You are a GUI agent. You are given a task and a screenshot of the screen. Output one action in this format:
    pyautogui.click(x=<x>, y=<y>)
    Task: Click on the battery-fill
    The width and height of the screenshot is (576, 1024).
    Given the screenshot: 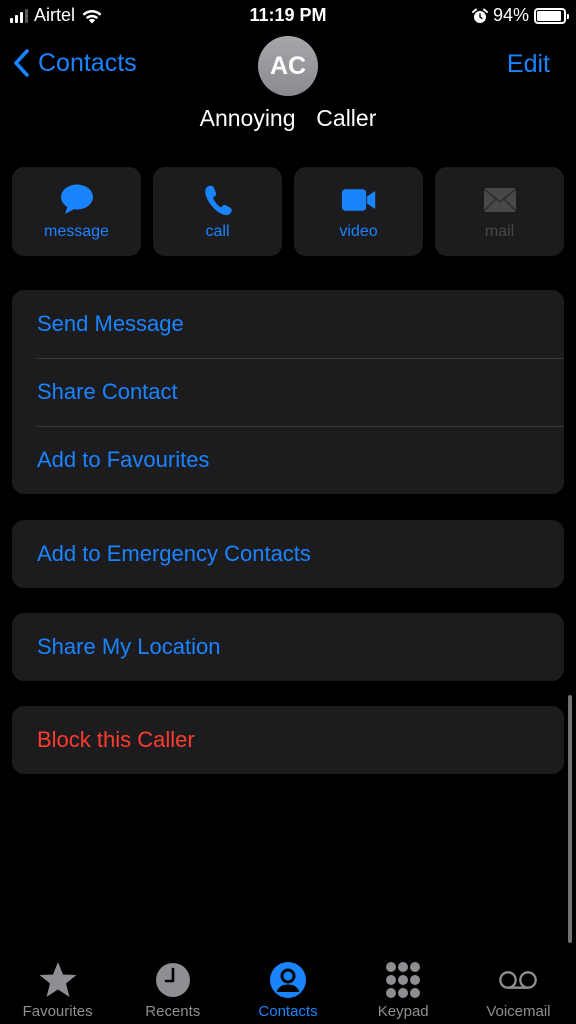 What is the action you would take?
    pyautogui.click(x=549, y=15)
    